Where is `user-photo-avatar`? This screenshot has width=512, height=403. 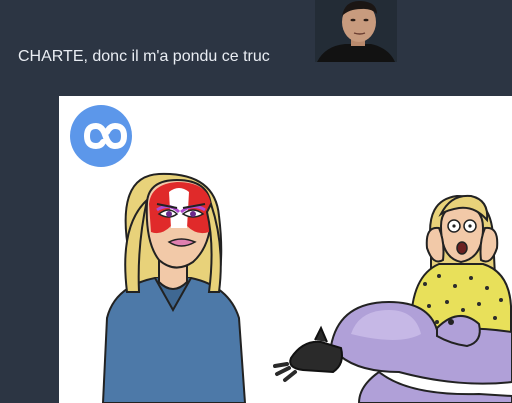 user-photo-avatar is located at coordinates (356, 31).